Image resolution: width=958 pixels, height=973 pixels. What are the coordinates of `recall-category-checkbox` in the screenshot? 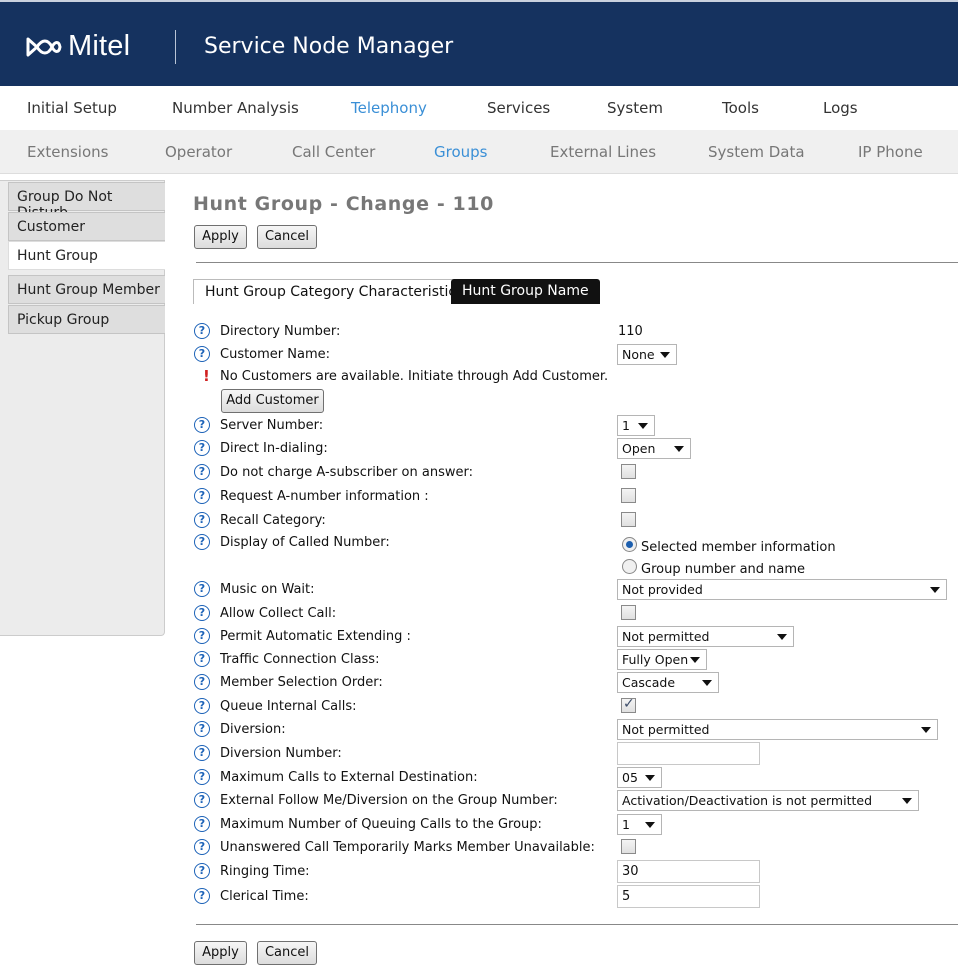 It's located at (628, 519).